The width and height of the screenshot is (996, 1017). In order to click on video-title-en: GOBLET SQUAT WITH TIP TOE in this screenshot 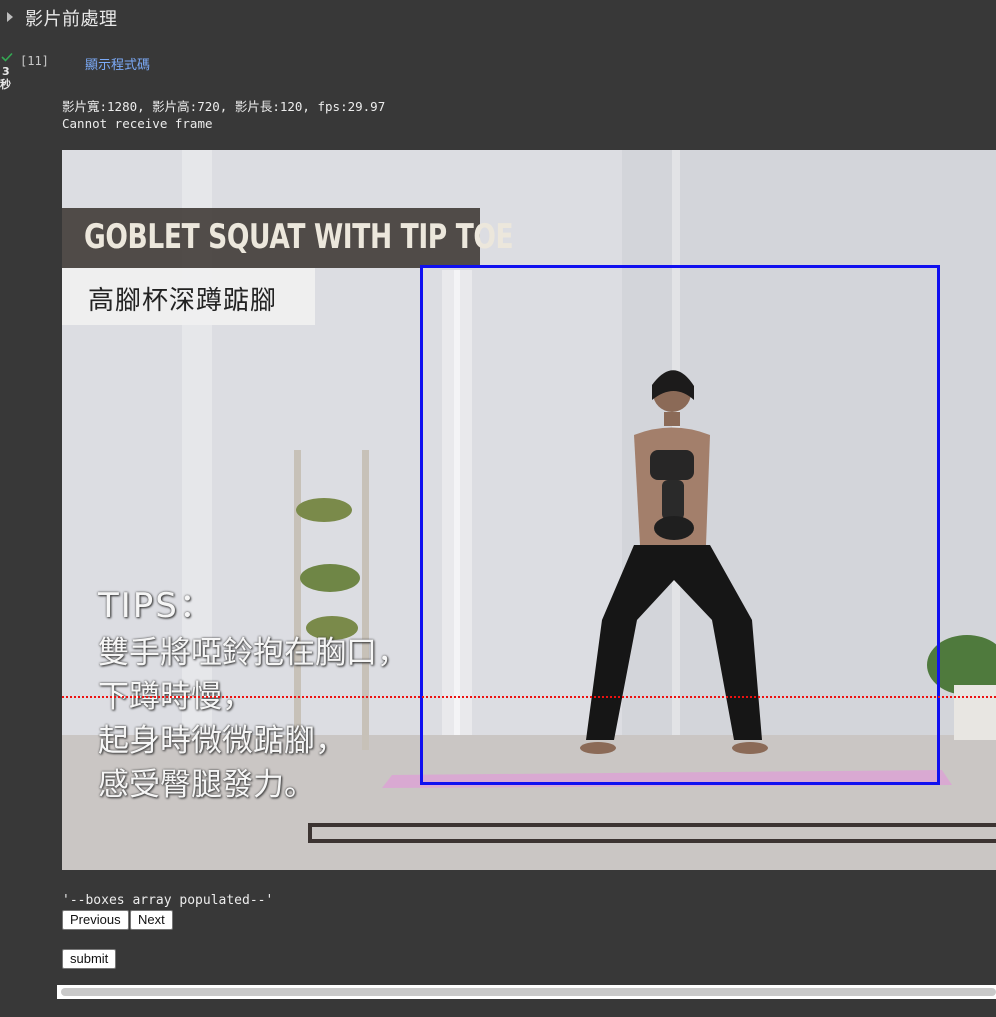, I will do `click(299, 237)`.